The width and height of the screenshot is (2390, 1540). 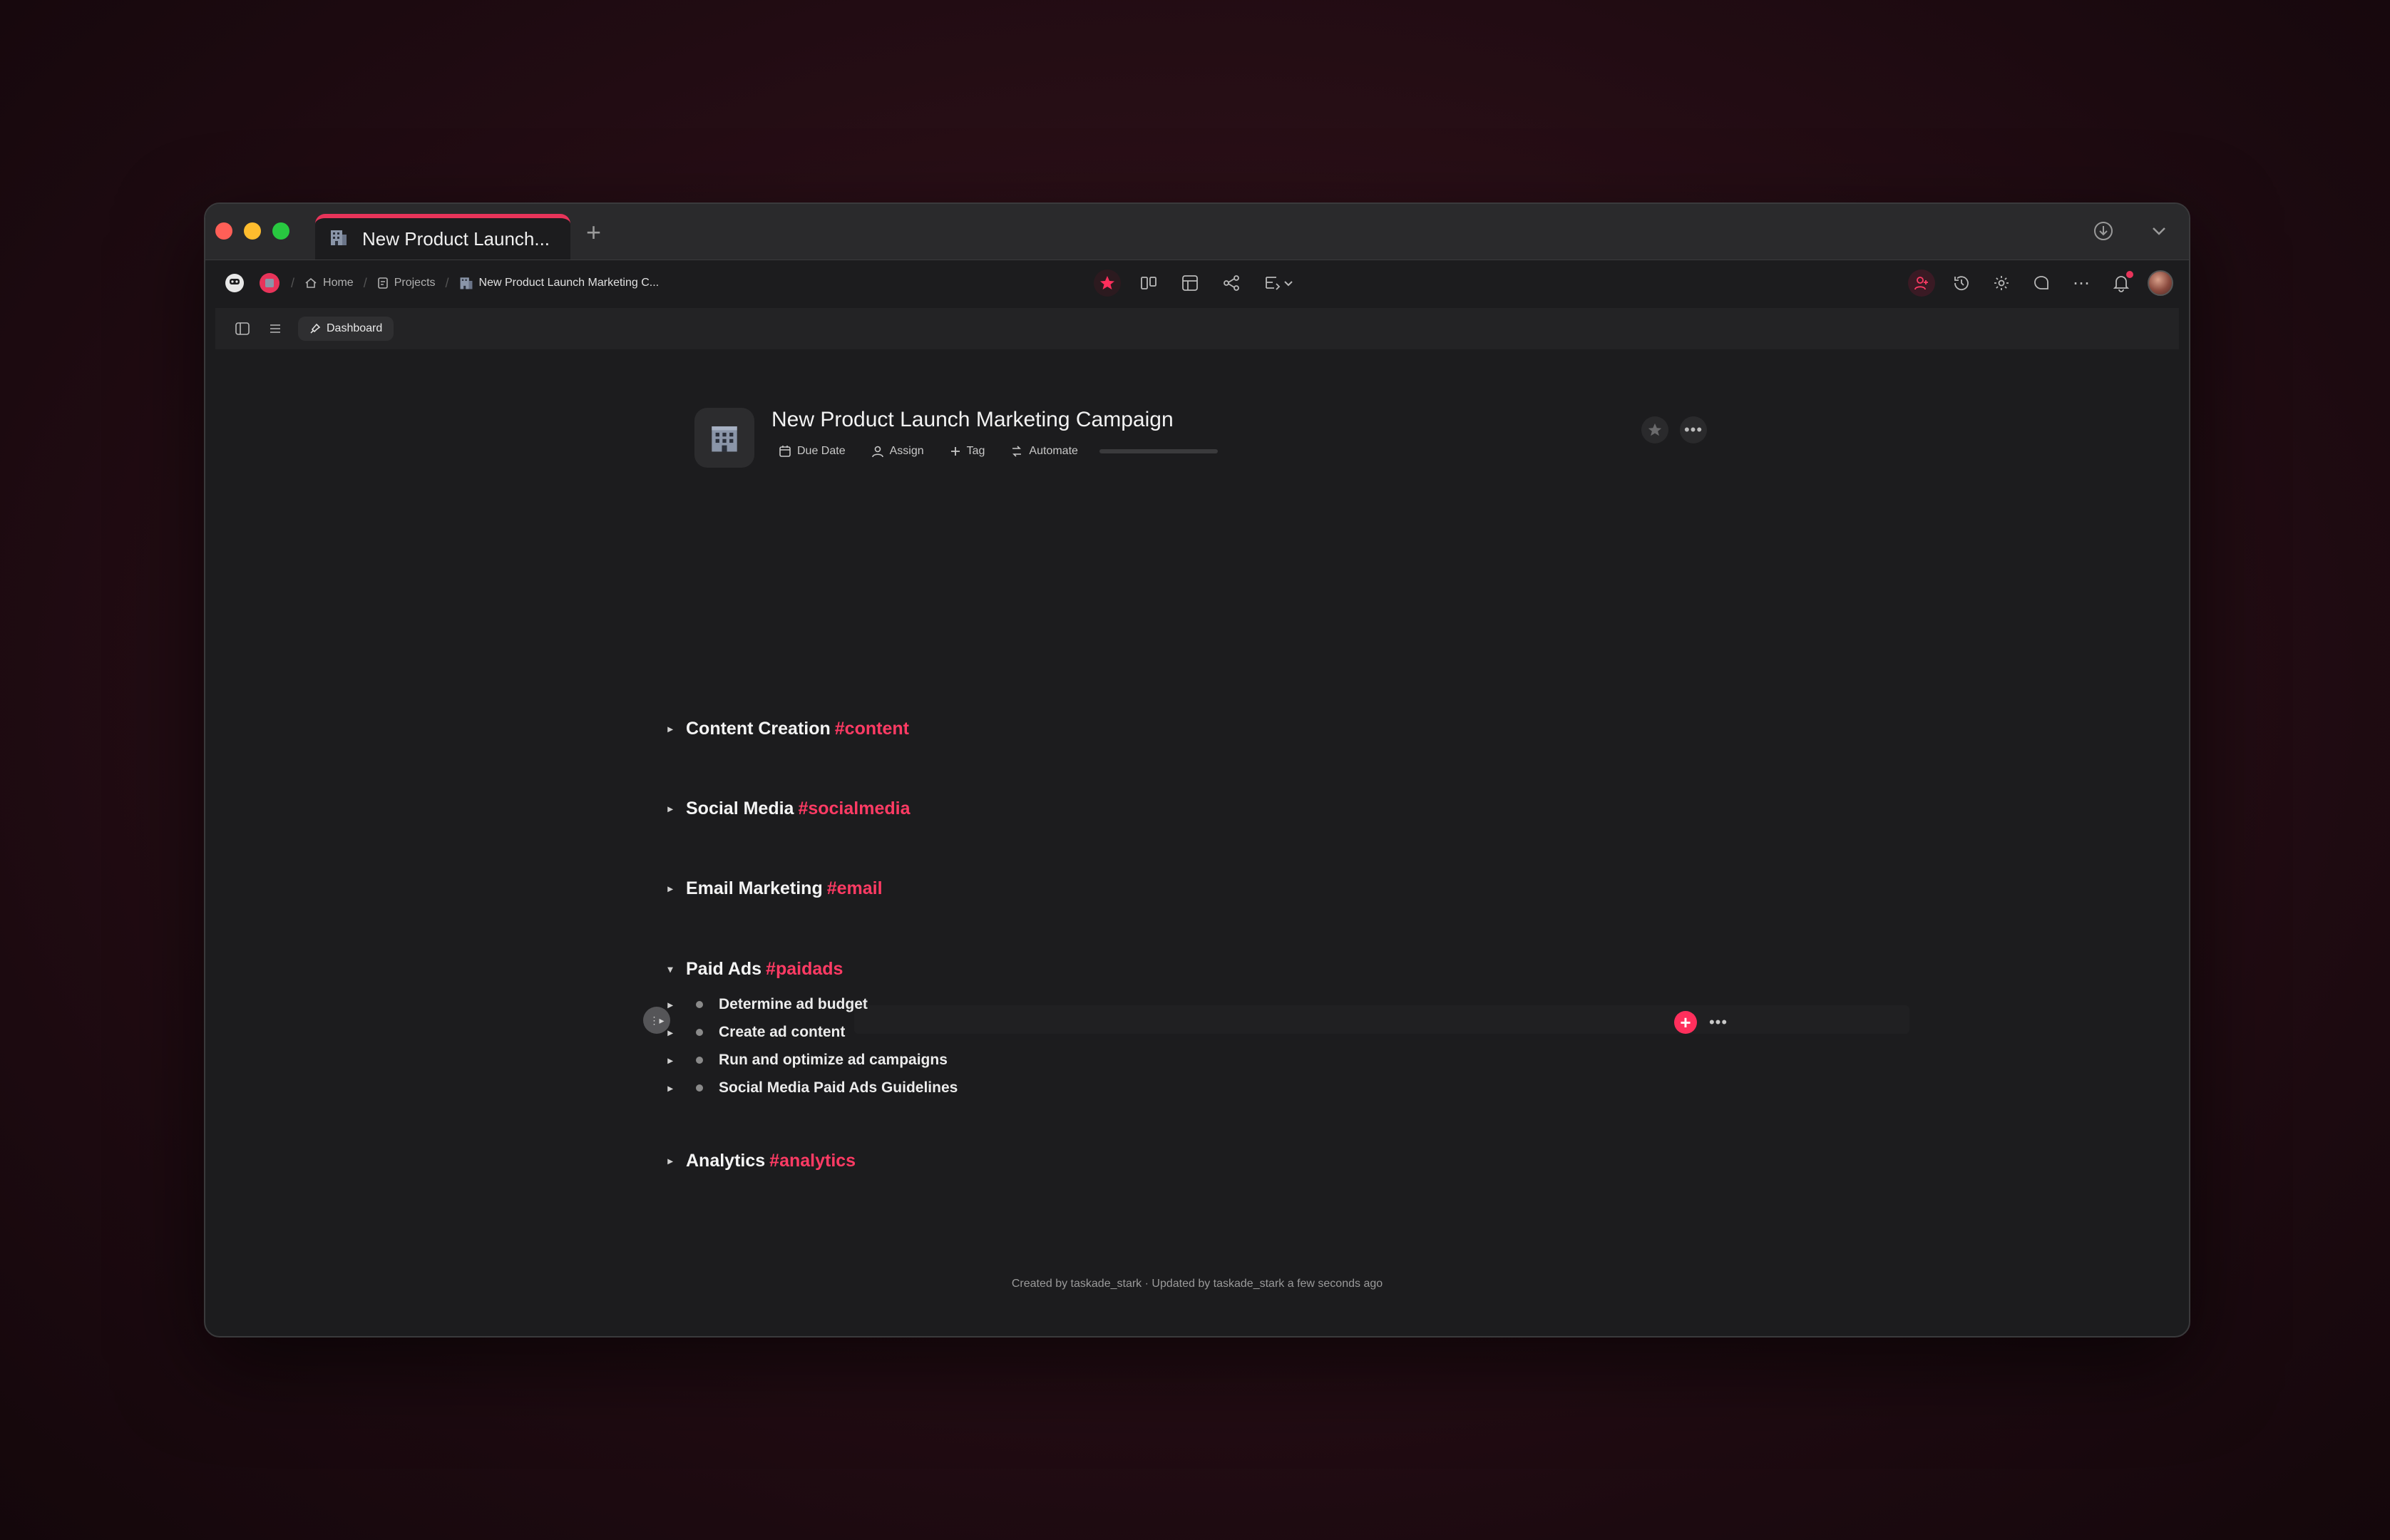 What do you see at coordinates (1718, 1022) in the screenshot?
I see `item-more-button: •••` at bounding box center [1718, 1022].